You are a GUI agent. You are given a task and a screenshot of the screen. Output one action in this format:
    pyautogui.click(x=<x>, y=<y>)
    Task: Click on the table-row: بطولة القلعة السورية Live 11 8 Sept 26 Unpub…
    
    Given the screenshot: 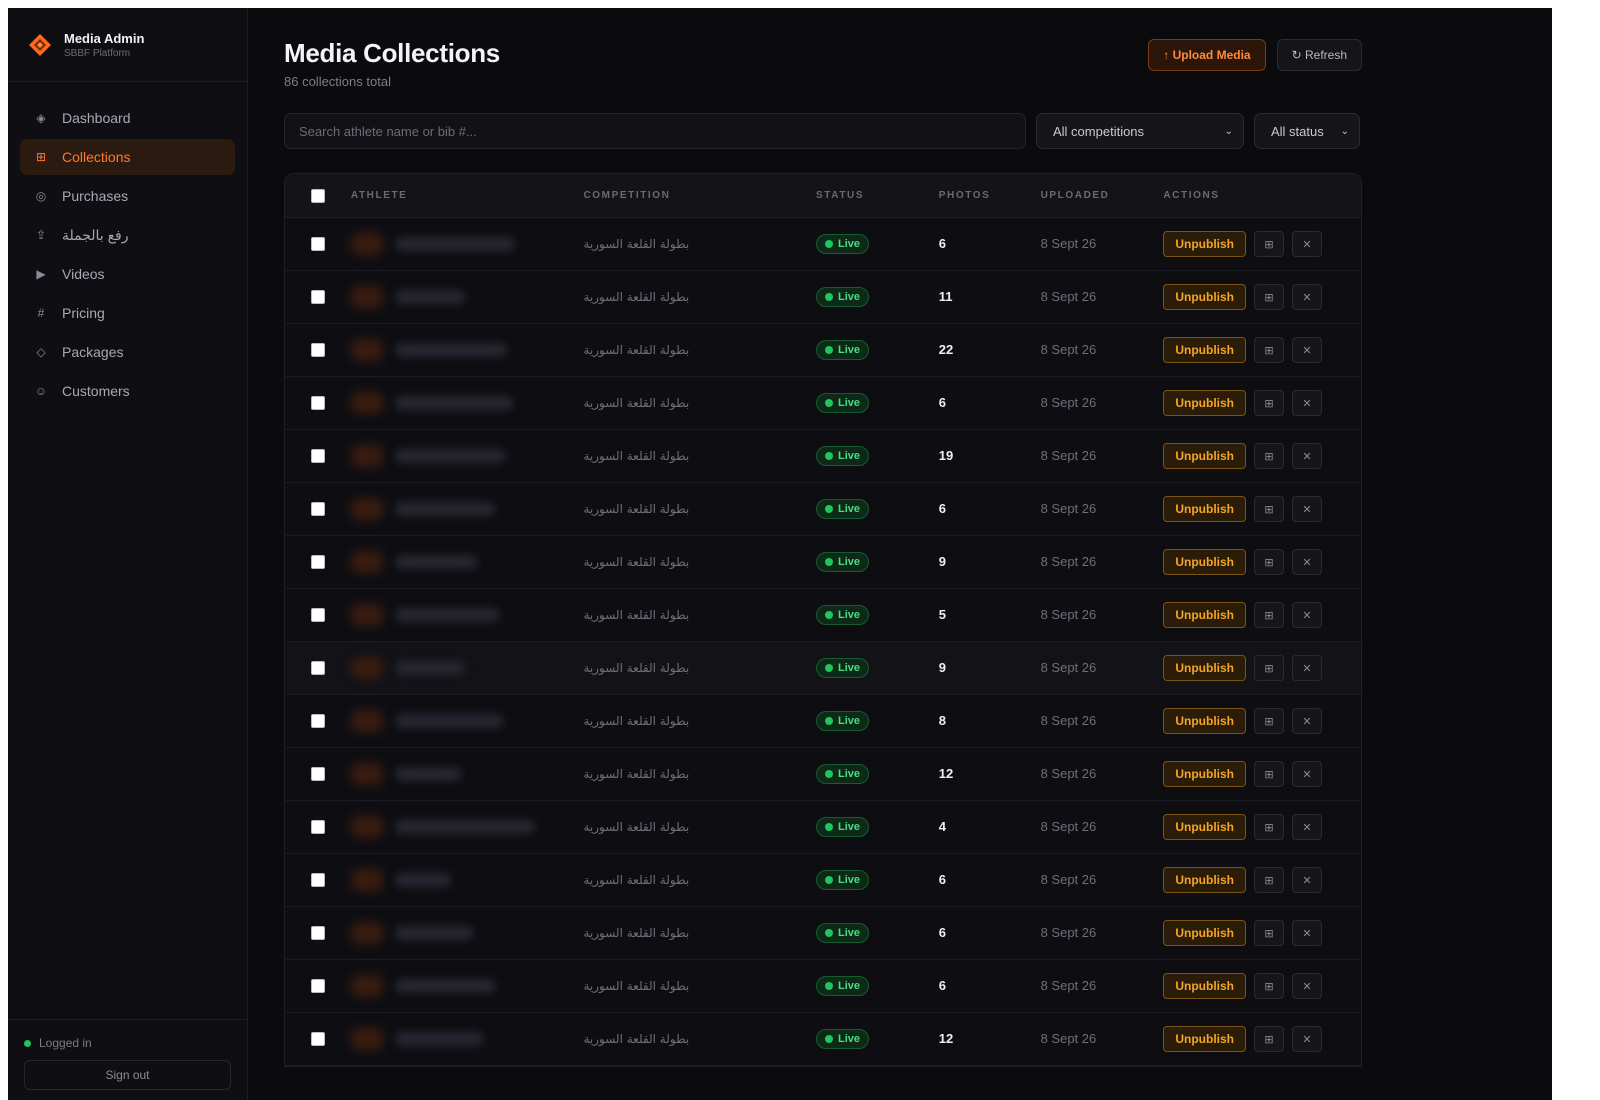 What is the action you would take?
    pyautogui.click(x=823, y=297)
    